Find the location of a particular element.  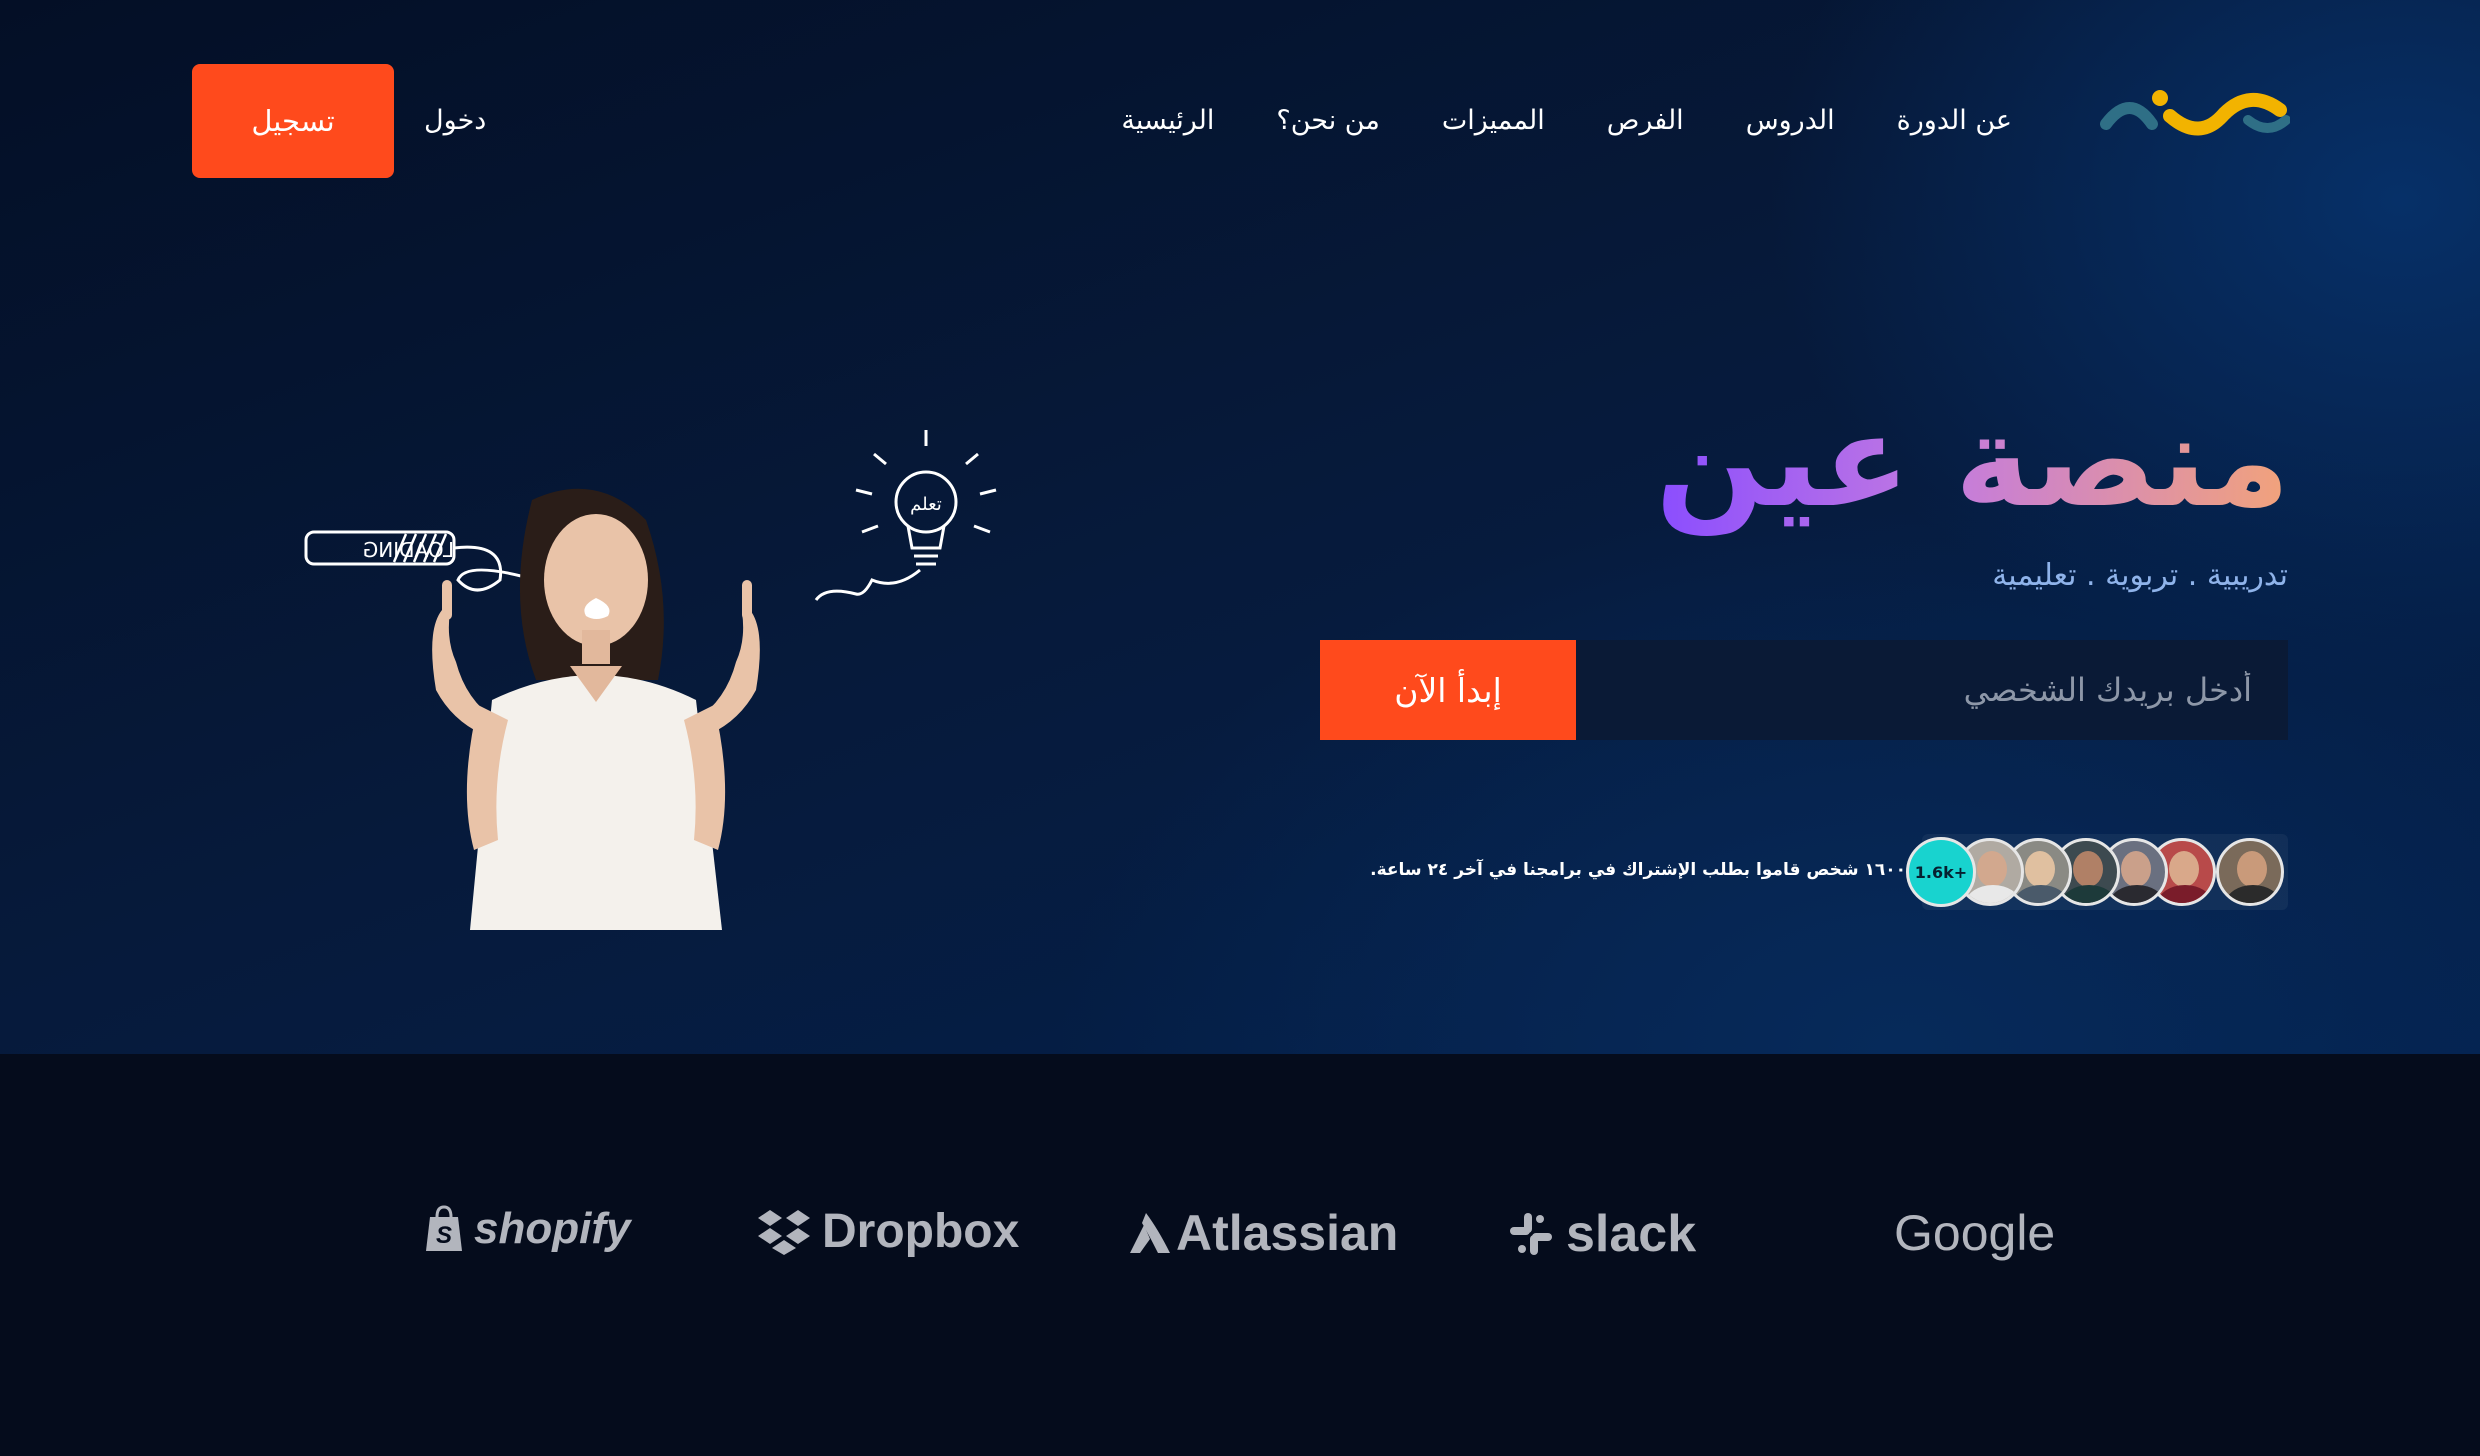

avatar-group: 1.6k+ is located at coordinates (2097, 872).